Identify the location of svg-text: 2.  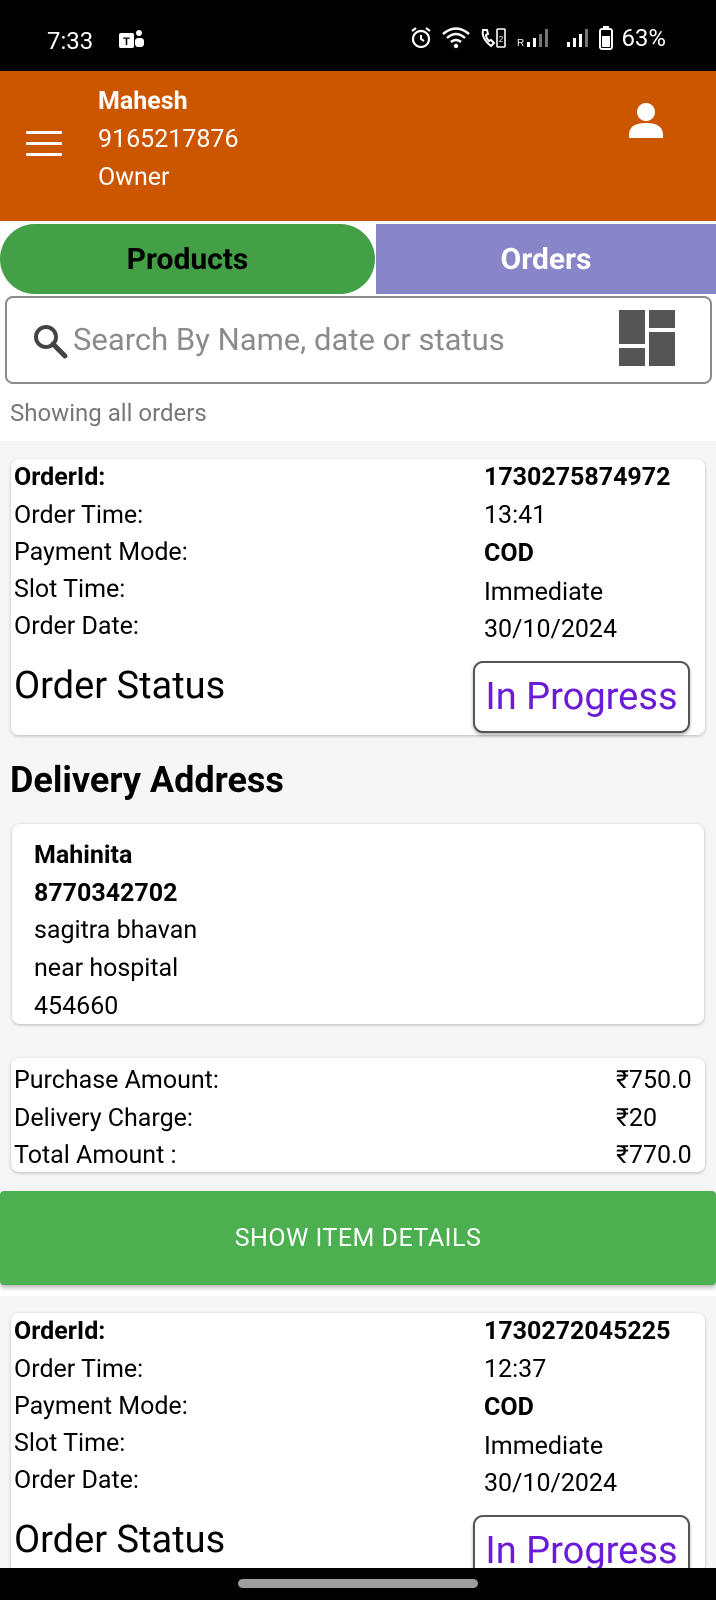
(501, 39).